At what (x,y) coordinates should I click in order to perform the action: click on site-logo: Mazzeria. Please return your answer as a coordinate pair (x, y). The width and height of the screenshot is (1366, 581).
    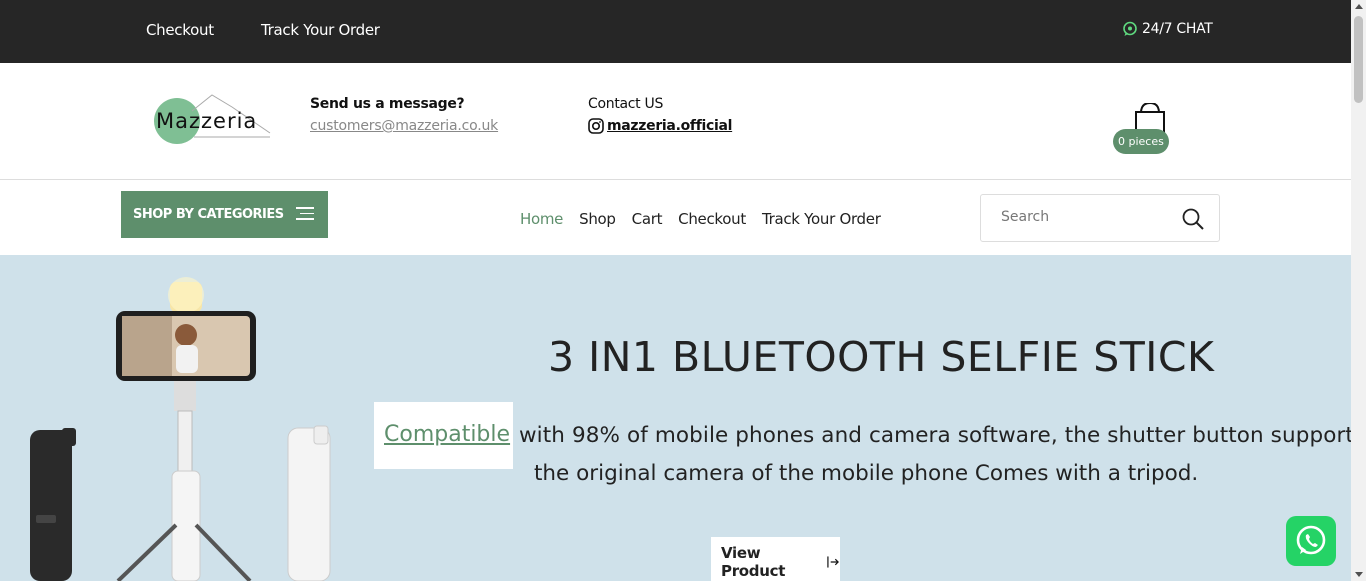
    Looking at the image, I should click on (212, 123).